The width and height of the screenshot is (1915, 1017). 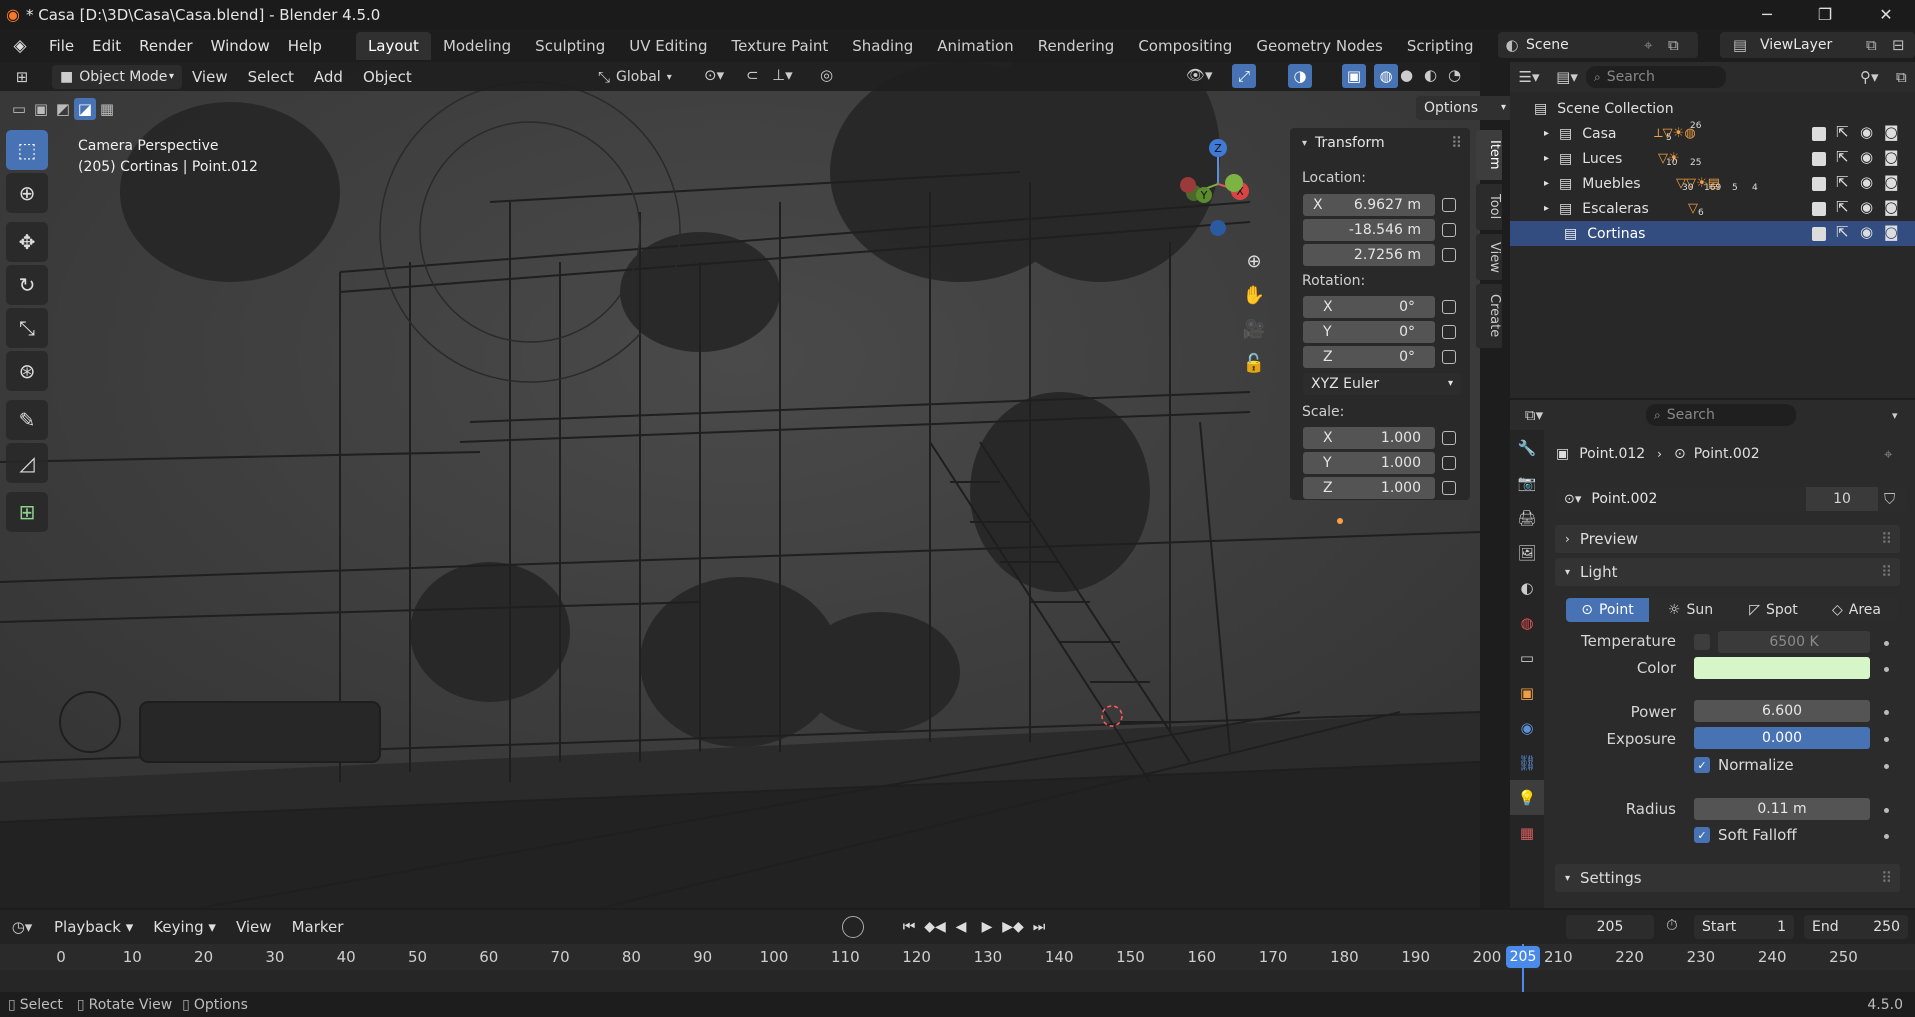 What do you see at coordinates (987, 927) in the screenshot?
I see `play-icon: ▶` at bounding box center [987, 927].